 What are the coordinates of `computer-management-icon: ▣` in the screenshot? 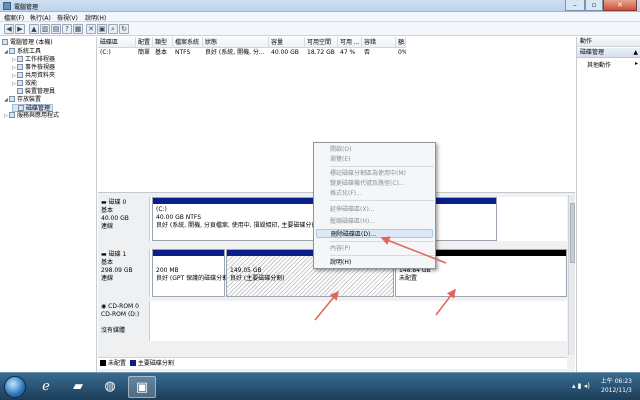 It's located at (142, 387).